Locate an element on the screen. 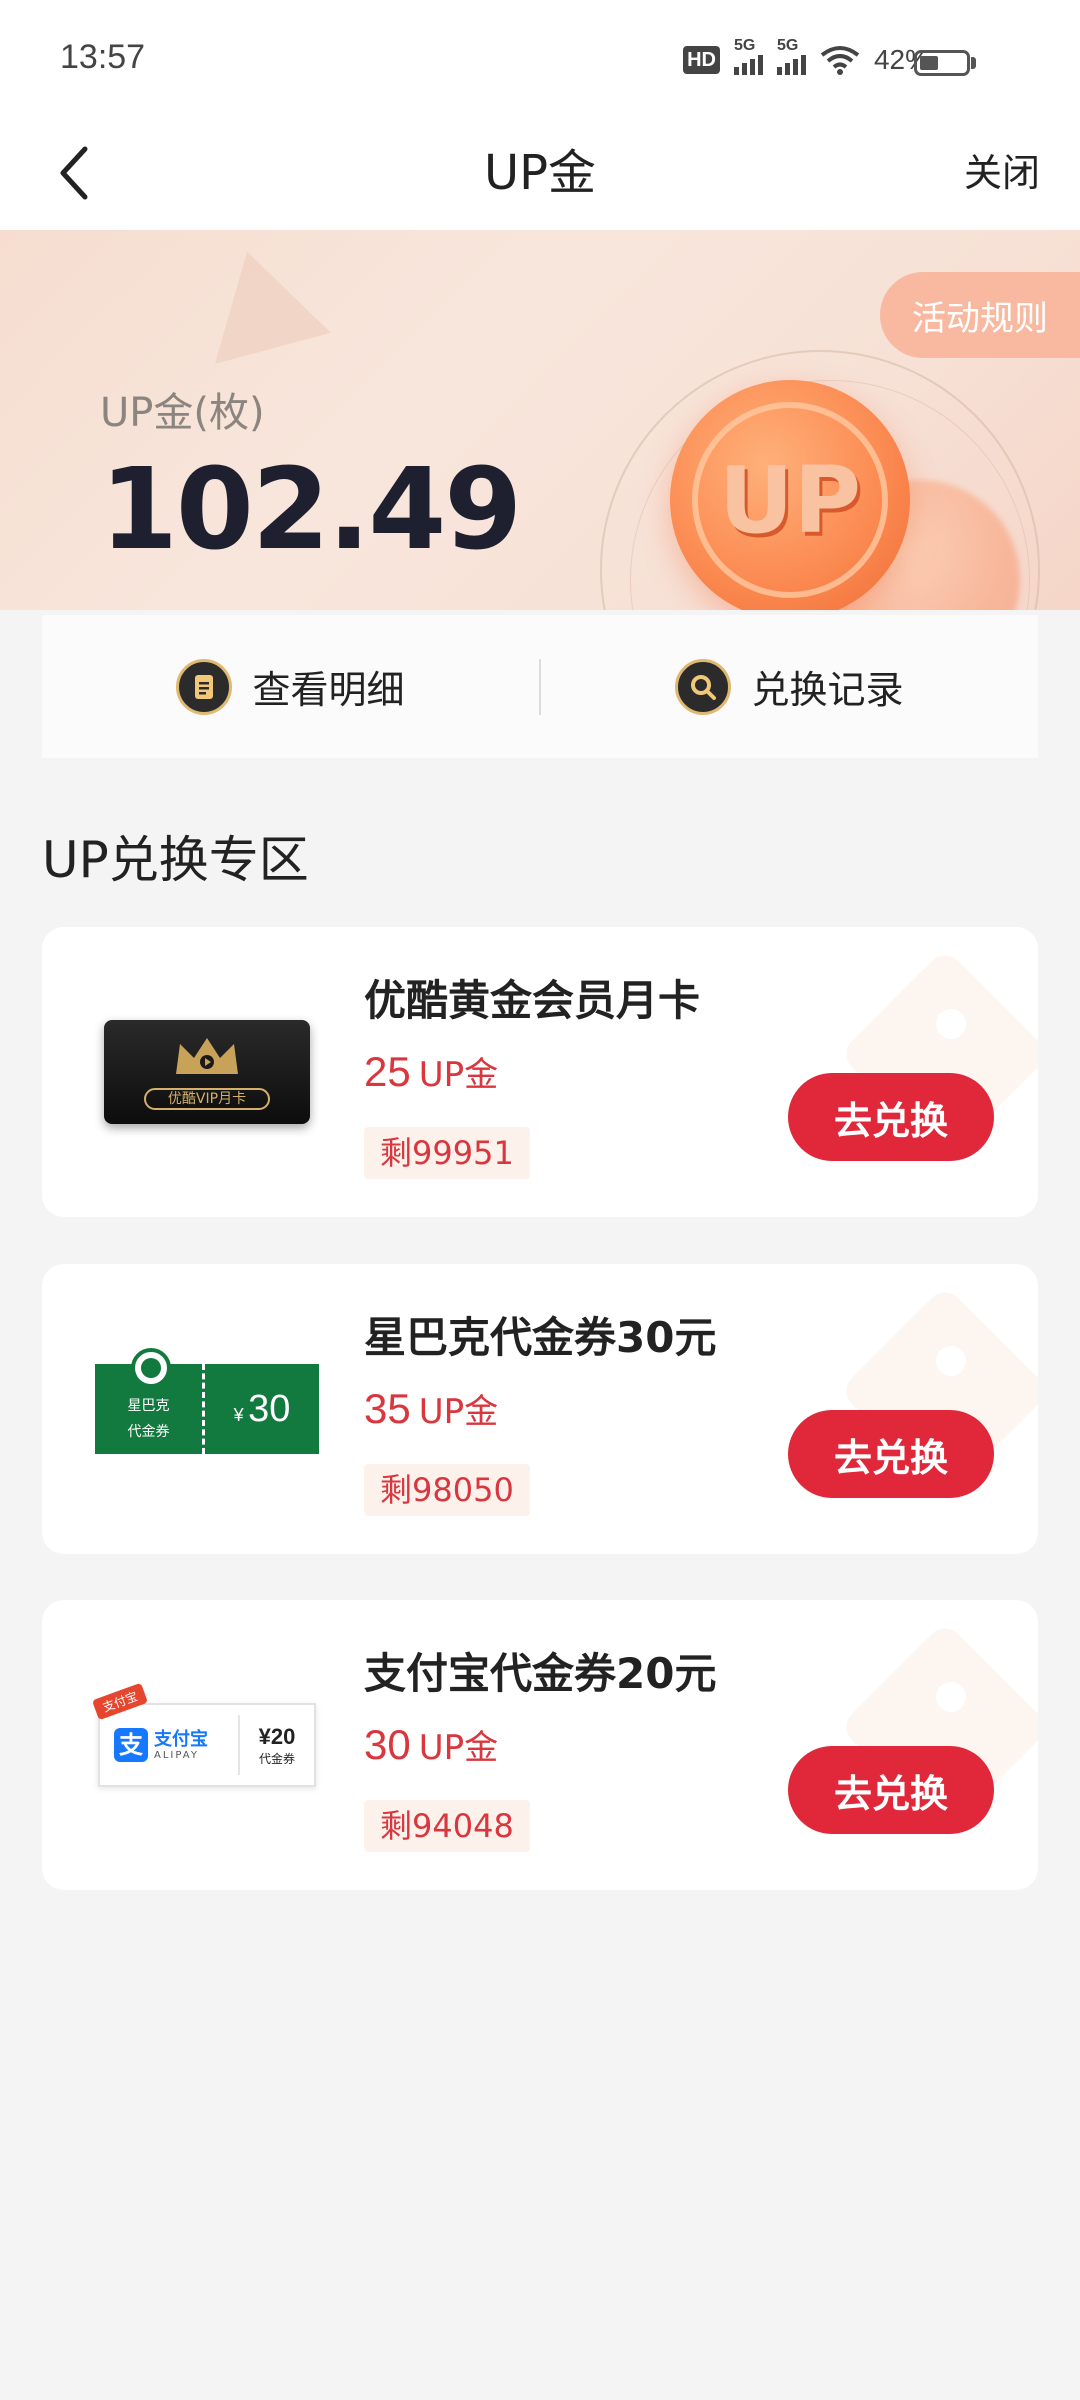  section-title: UP兑换专区 is located at coordinates (175, 860).